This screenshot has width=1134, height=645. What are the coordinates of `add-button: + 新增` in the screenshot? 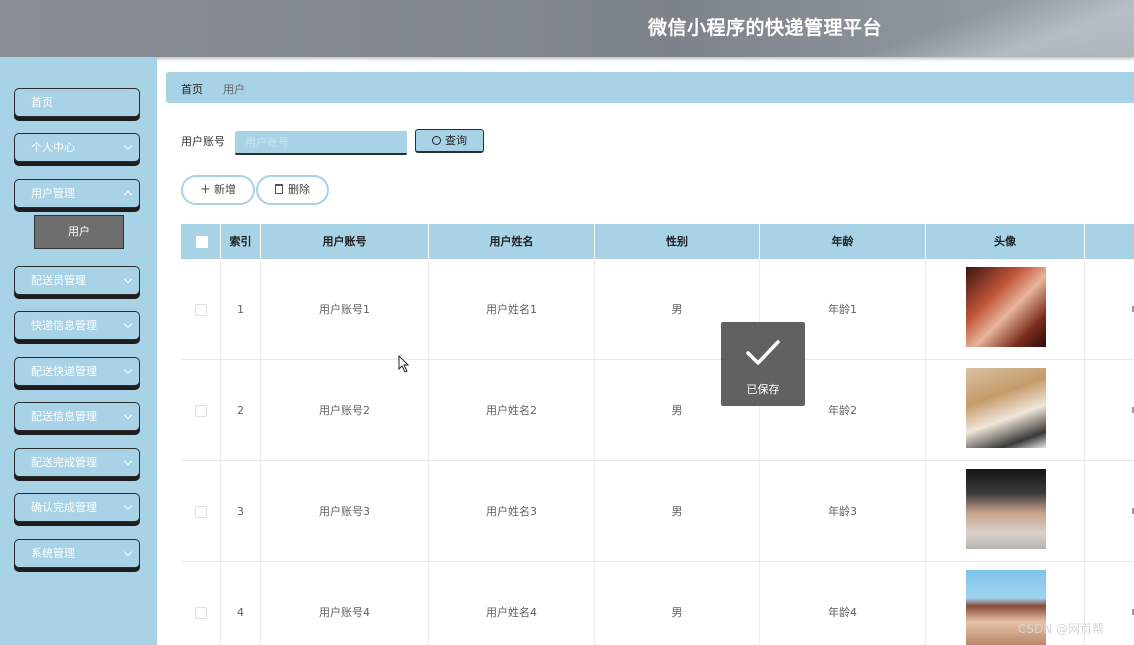 It's located at (218, 190).